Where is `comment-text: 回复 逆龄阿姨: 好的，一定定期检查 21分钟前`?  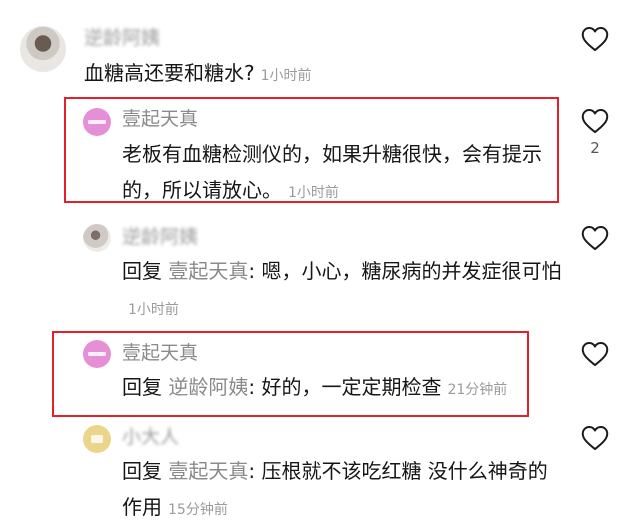
comment-text: 回复 逆龄阿姨: 好的，一定定期检查 21分钟前 is located at coordinates (342, 388).